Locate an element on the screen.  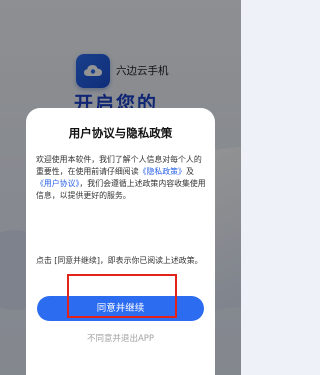
dialog-title: 用户协议与隐私政策 is located at coordinates (120, 133).